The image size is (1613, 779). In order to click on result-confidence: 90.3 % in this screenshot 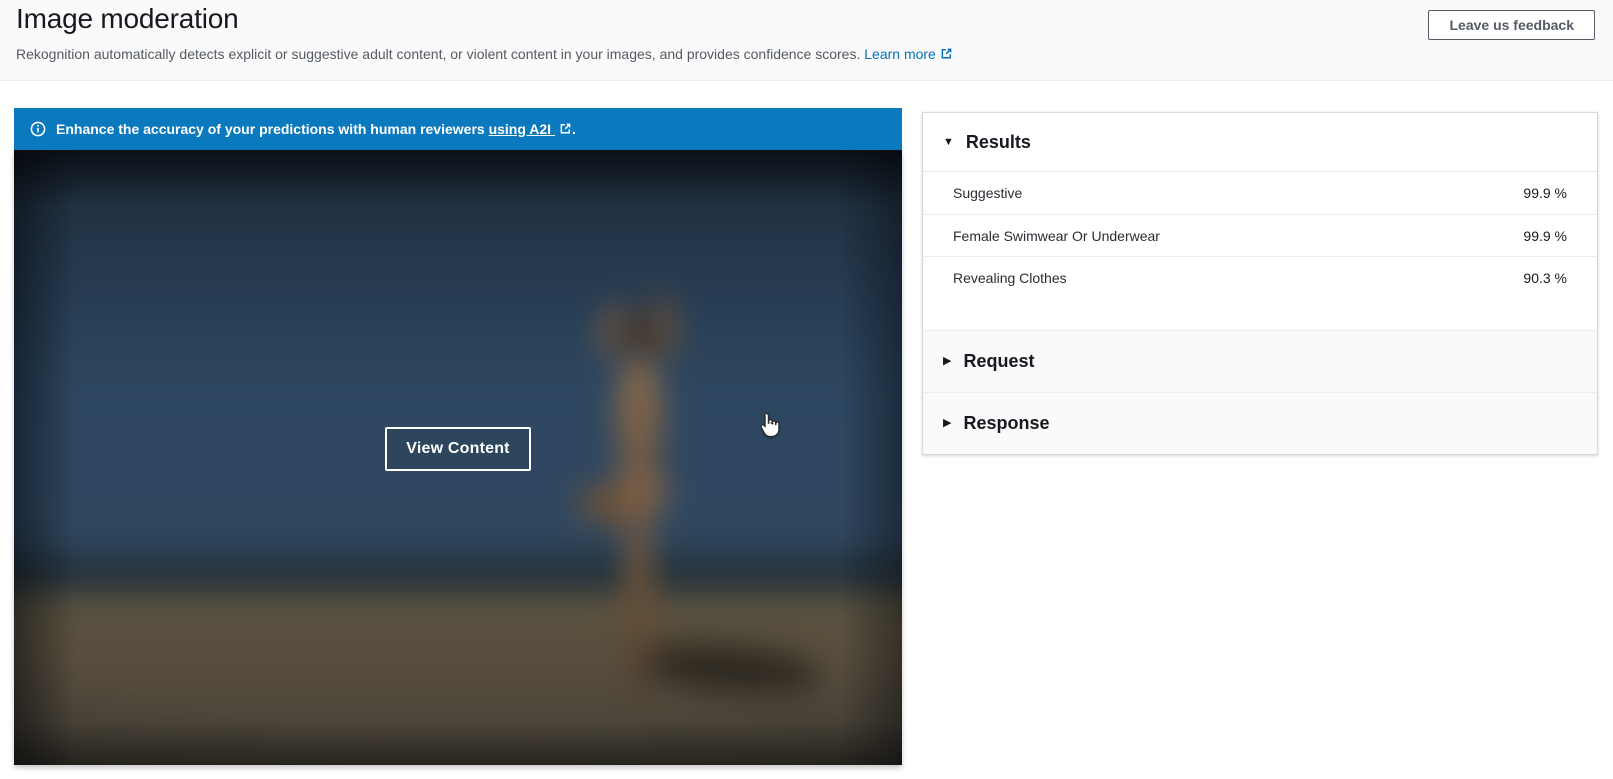, I will do `click(1545, 277)`.